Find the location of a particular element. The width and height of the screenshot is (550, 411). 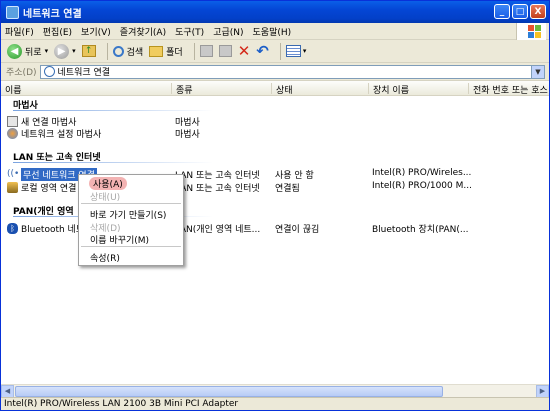

menu-tools: 도구(T) is located at coordinates (189, 31).